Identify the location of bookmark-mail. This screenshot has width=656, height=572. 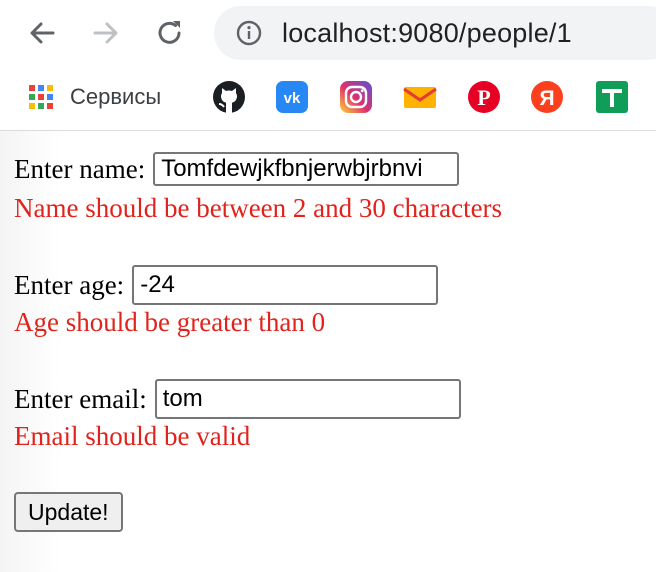
(420, 97).